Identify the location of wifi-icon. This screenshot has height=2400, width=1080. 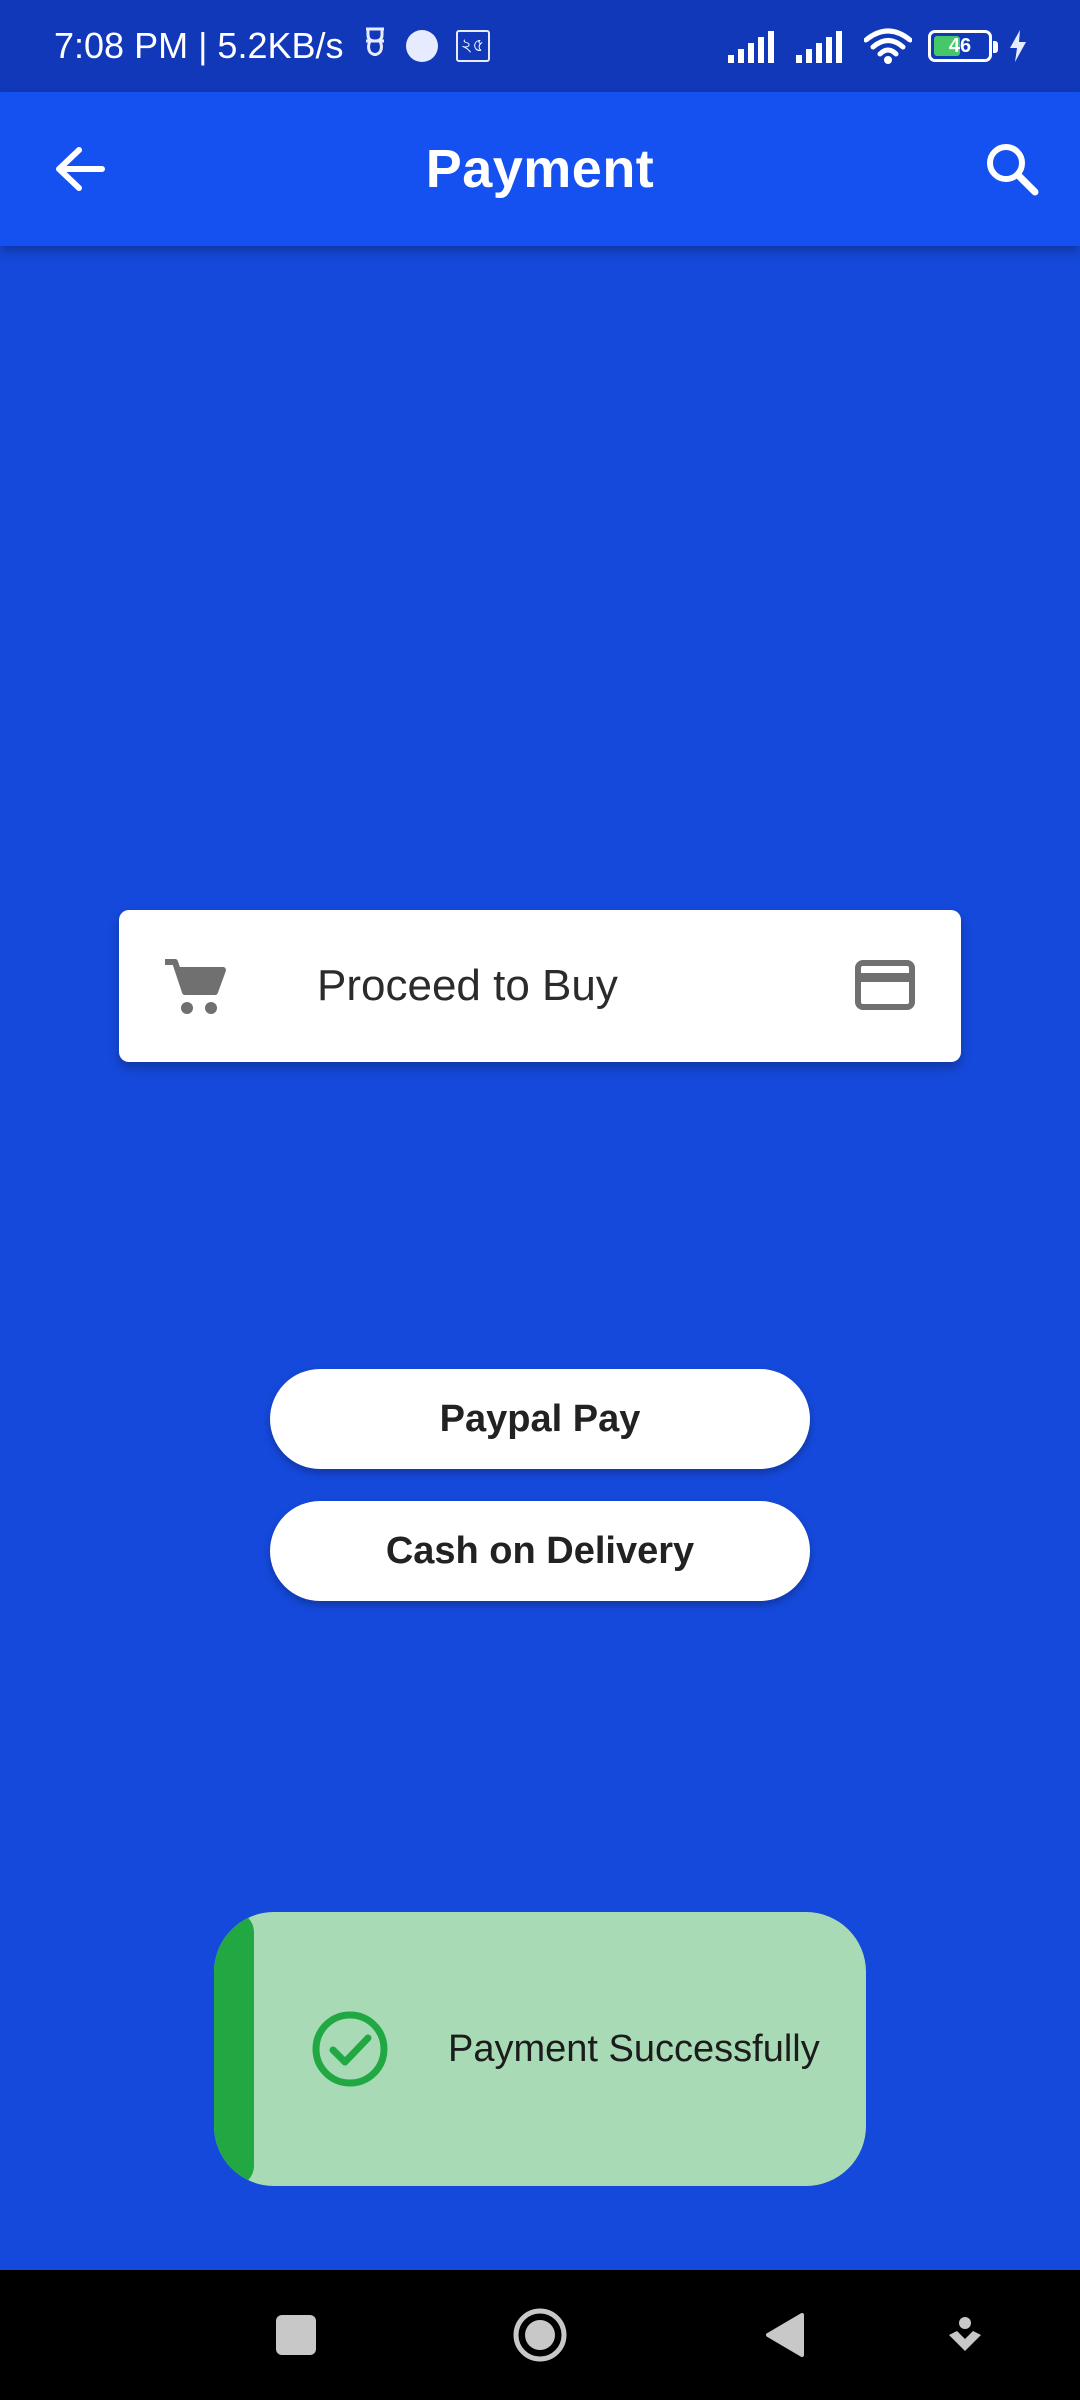
(888, 46).